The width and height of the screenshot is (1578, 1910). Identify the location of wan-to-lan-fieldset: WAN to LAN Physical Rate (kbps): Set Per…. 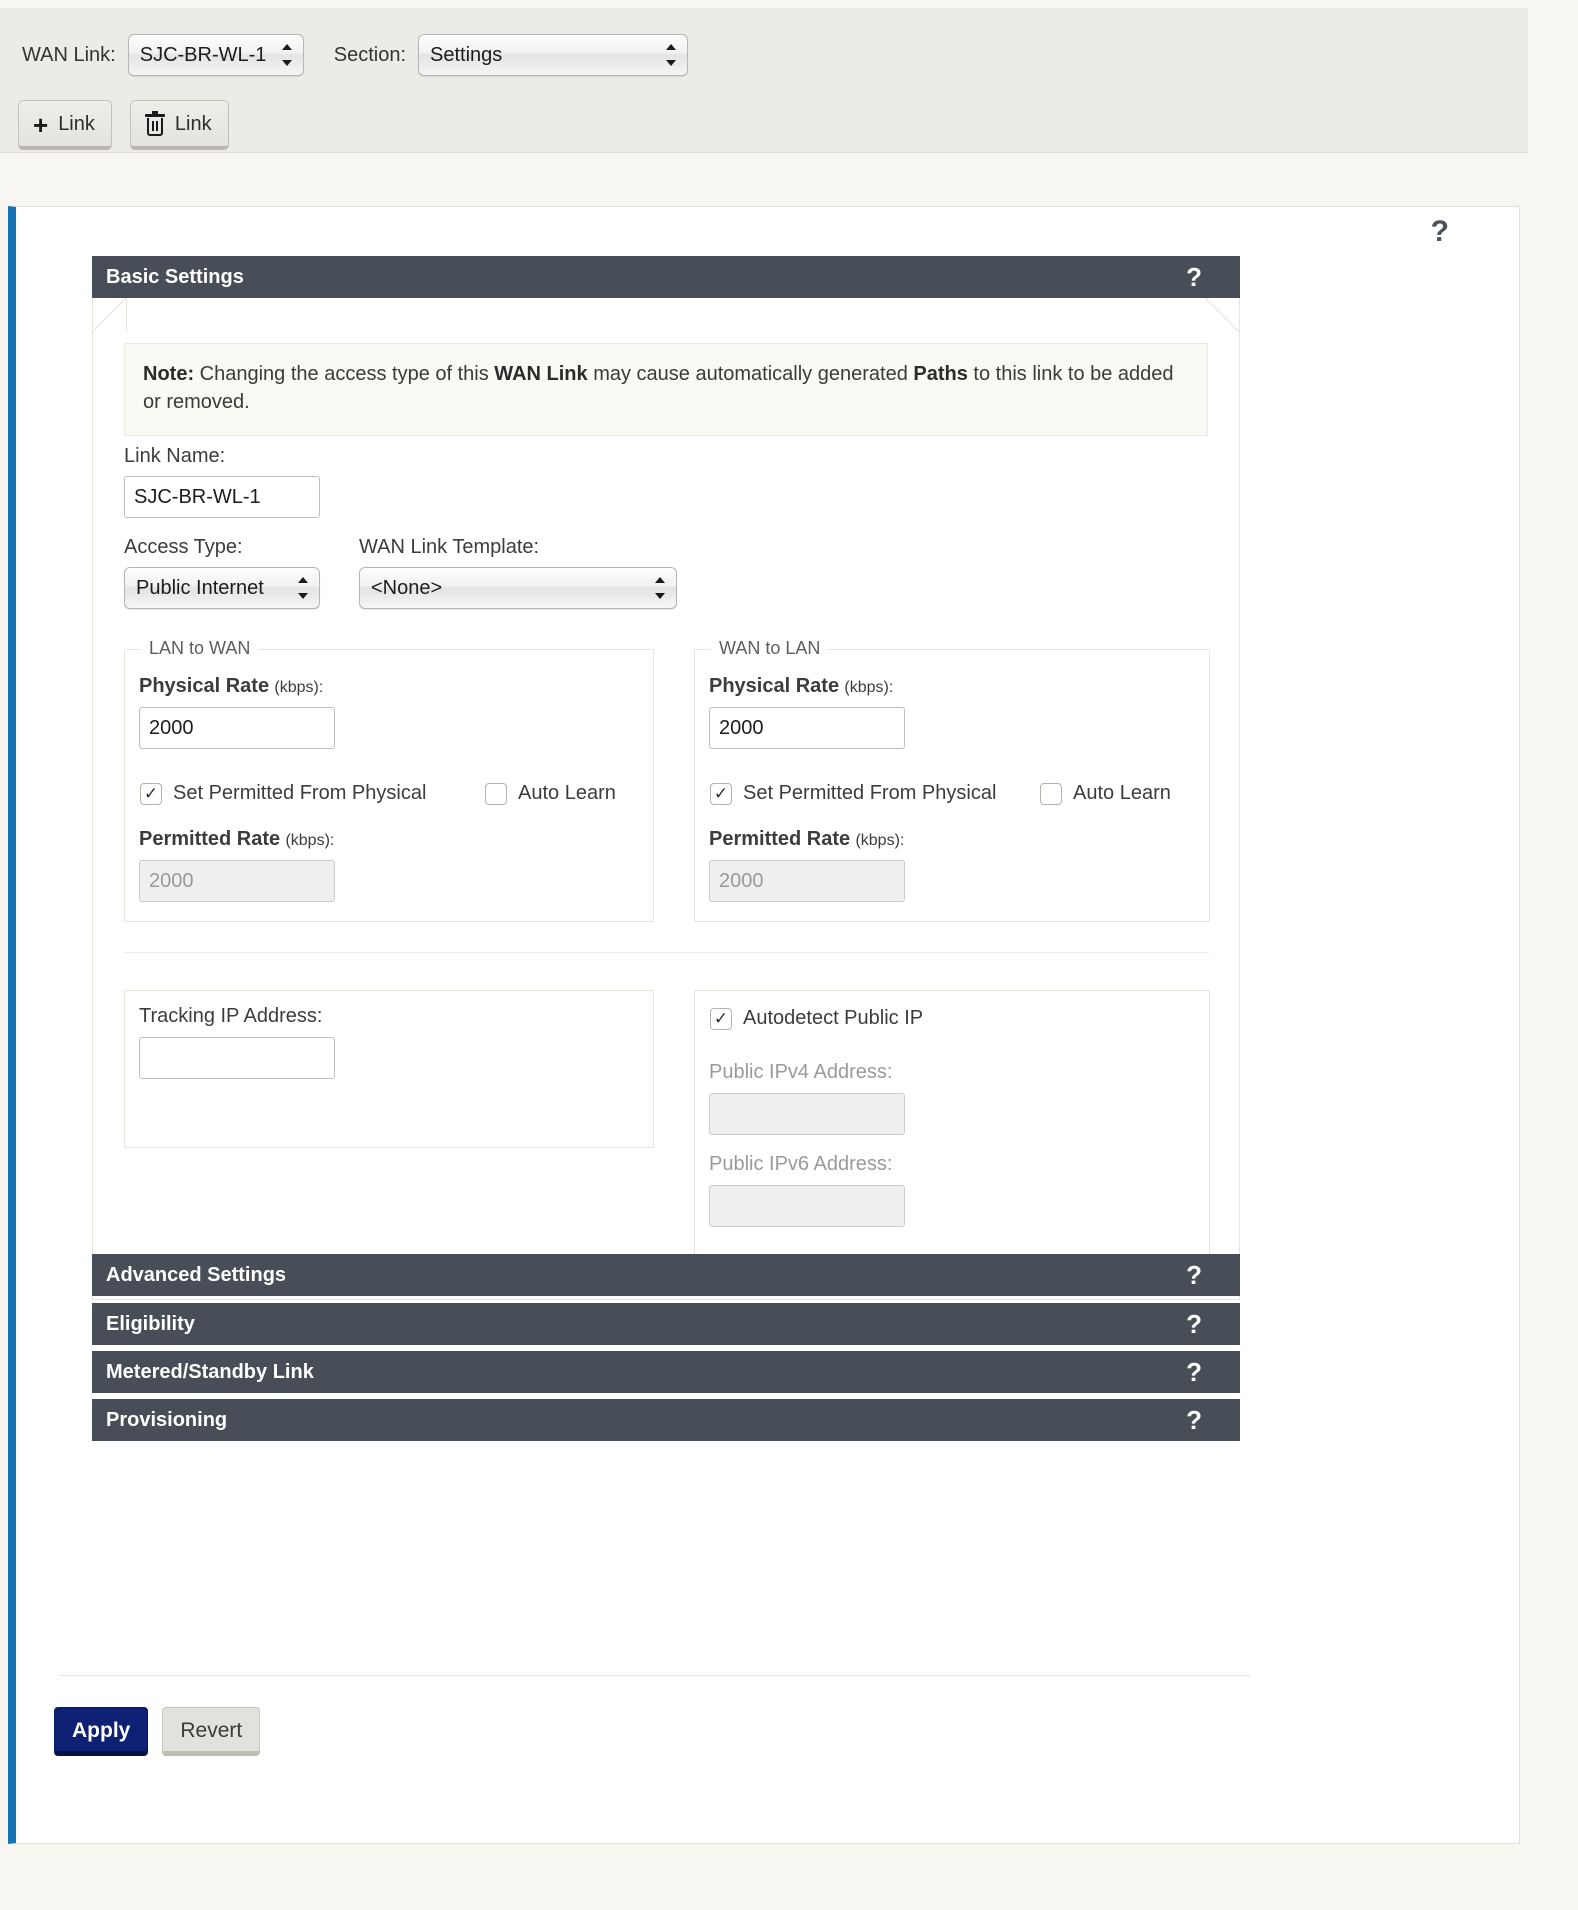
(952, 780).